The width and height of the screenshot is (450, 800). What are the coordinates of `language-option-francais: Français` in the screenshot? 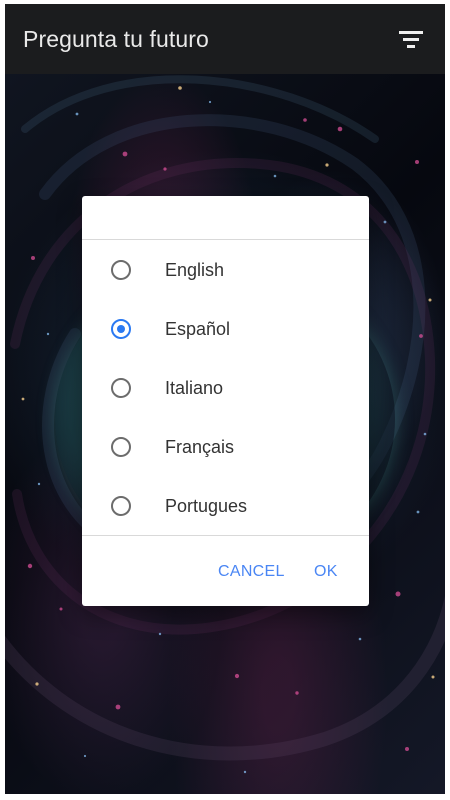 It's located at (225, 447).